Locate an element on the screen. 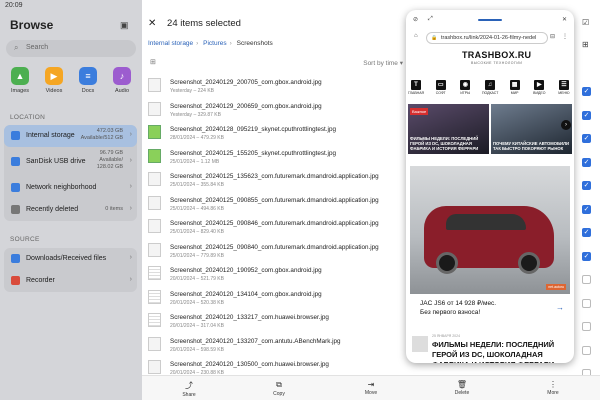 The width and height of the screenshot is (600, 400). copy-button: ⧉ Copy is located at coordinates (279, 388).